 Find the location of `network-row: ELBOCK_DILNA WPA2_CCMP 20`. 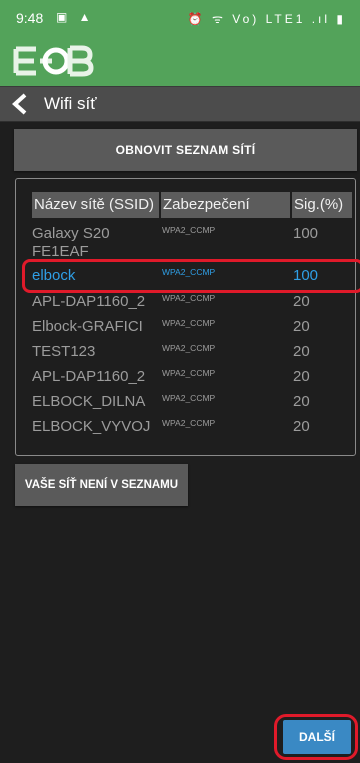

network-row: ELBOCK_DILNA WPA2_CCMP 20 is located at coordinates (192, 405).